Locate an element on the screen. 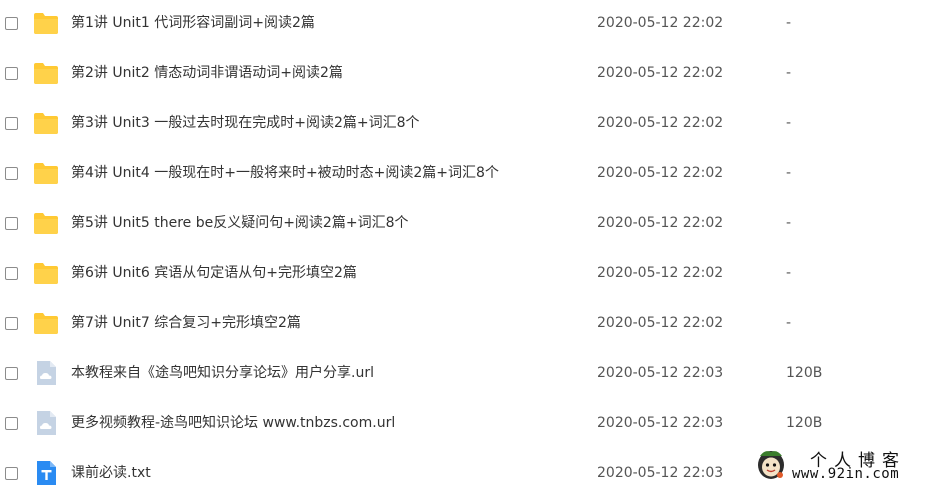  watermark: 个人博客 www.92in.com is located at coordinates (847, 465).